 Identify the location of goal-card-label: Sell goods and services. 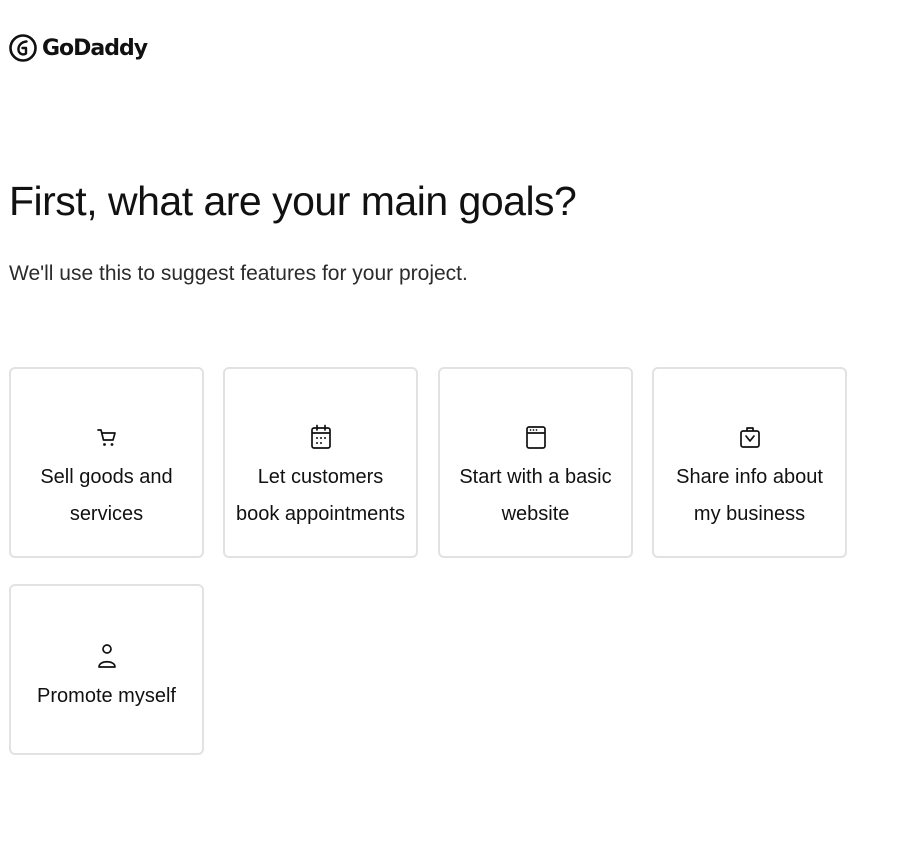
(106, 495).